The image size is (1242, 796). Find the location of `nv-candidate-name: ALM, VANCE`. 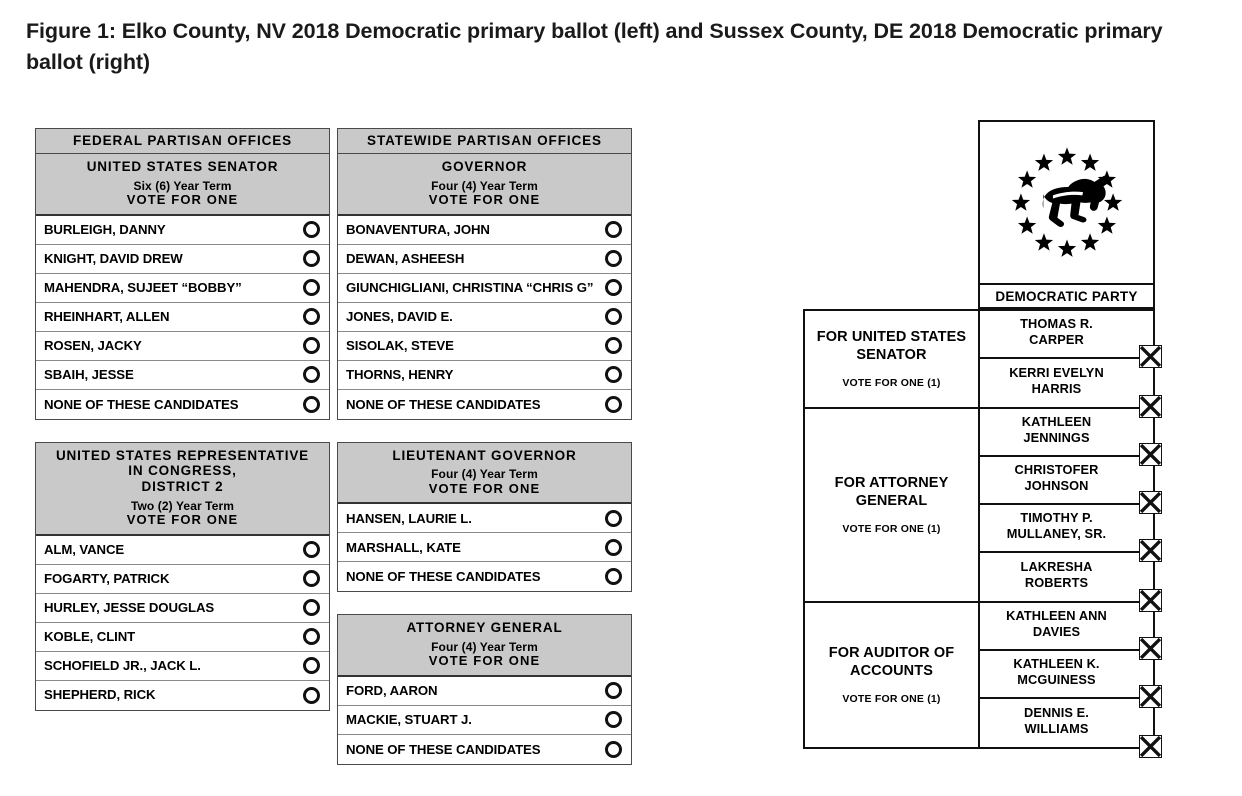

nv-candidate-name: ALM, VANCE is located at coordinates (84, 549).